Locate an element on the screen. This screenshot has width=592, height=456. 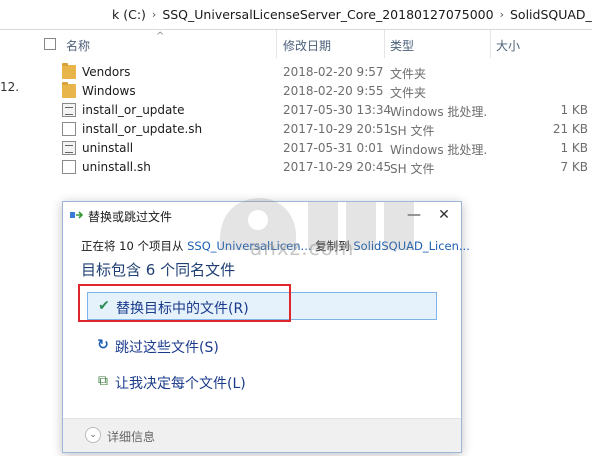
skip-files-label: 跳过这些文件(S) is located at coordinates (167, 348).